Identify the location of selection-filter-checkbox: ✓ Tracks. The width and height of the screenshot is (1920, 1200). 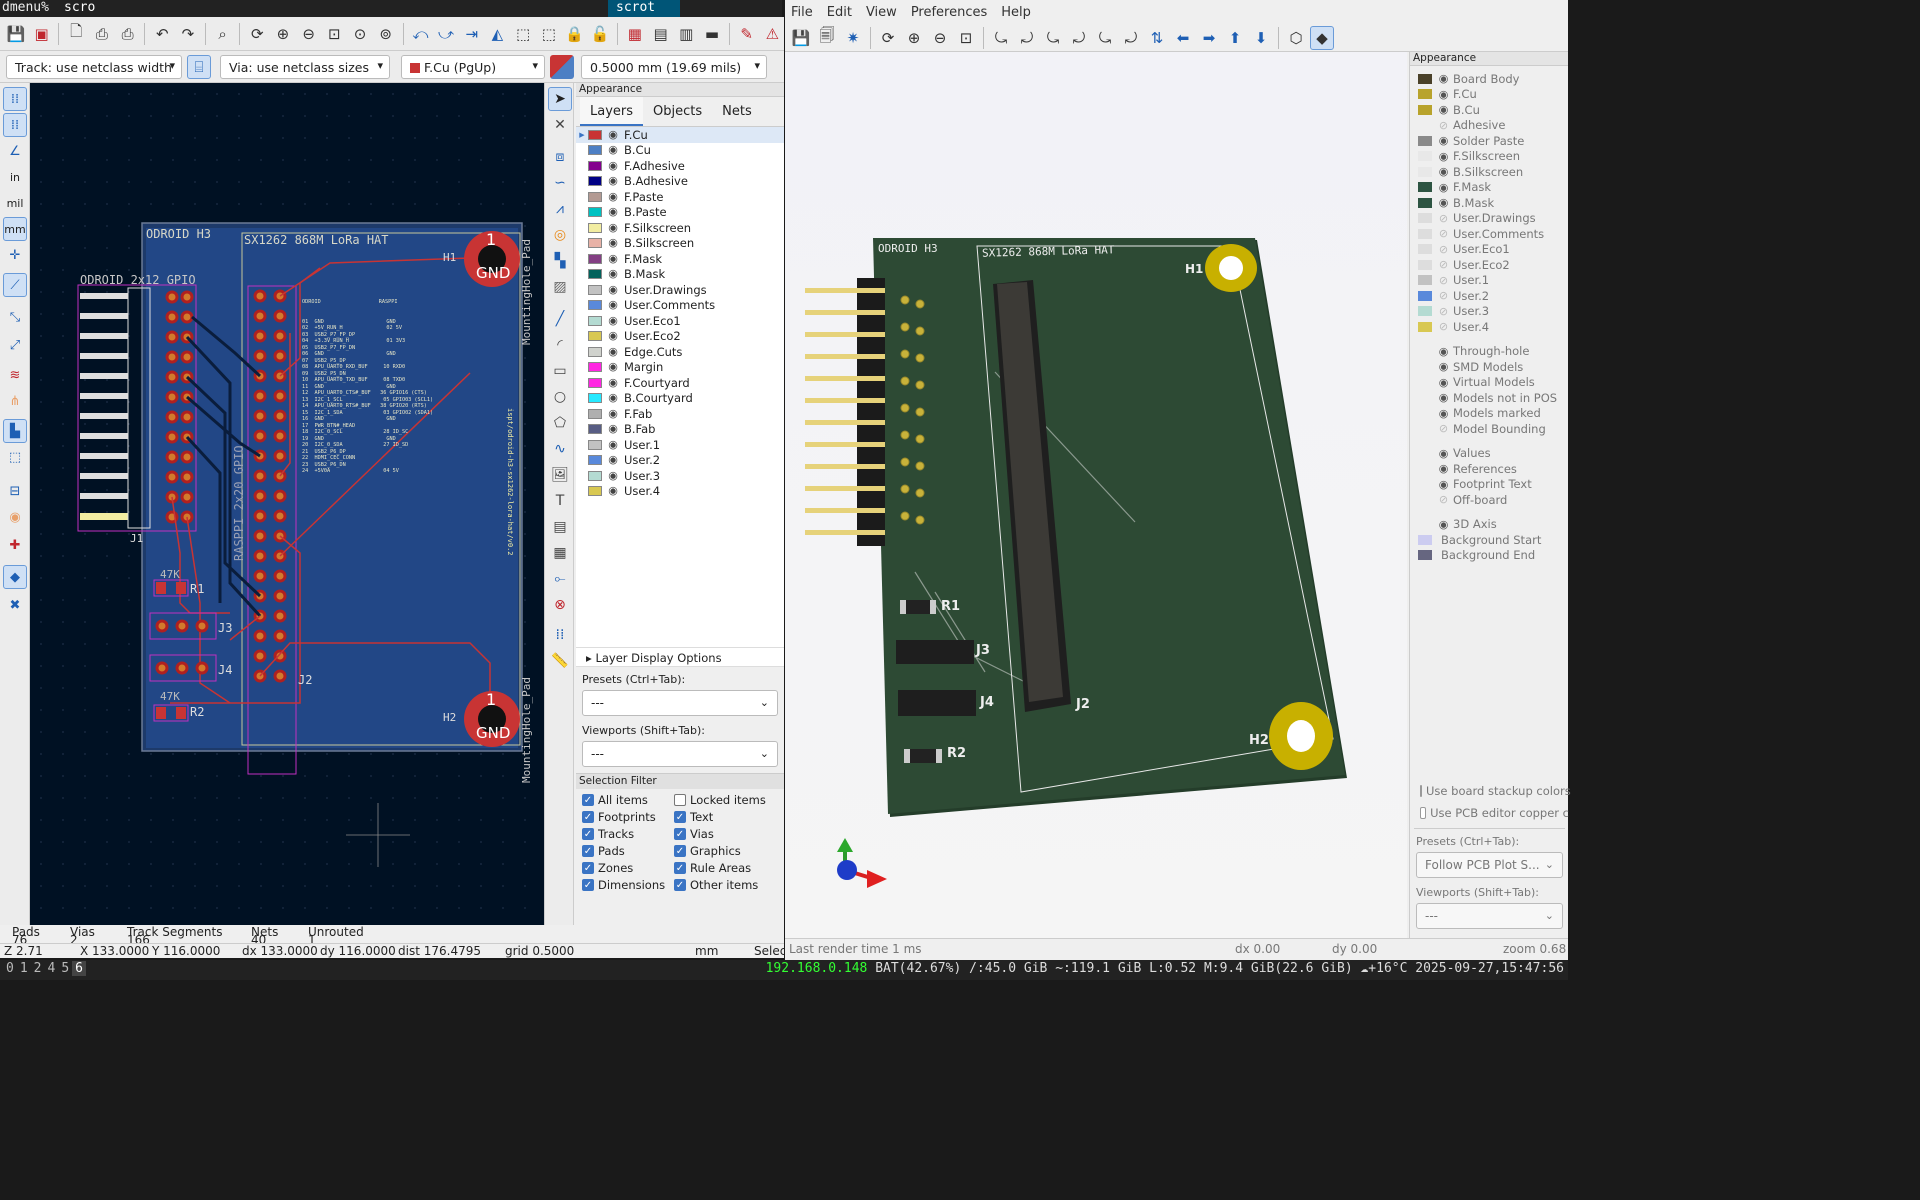
(628, 834).